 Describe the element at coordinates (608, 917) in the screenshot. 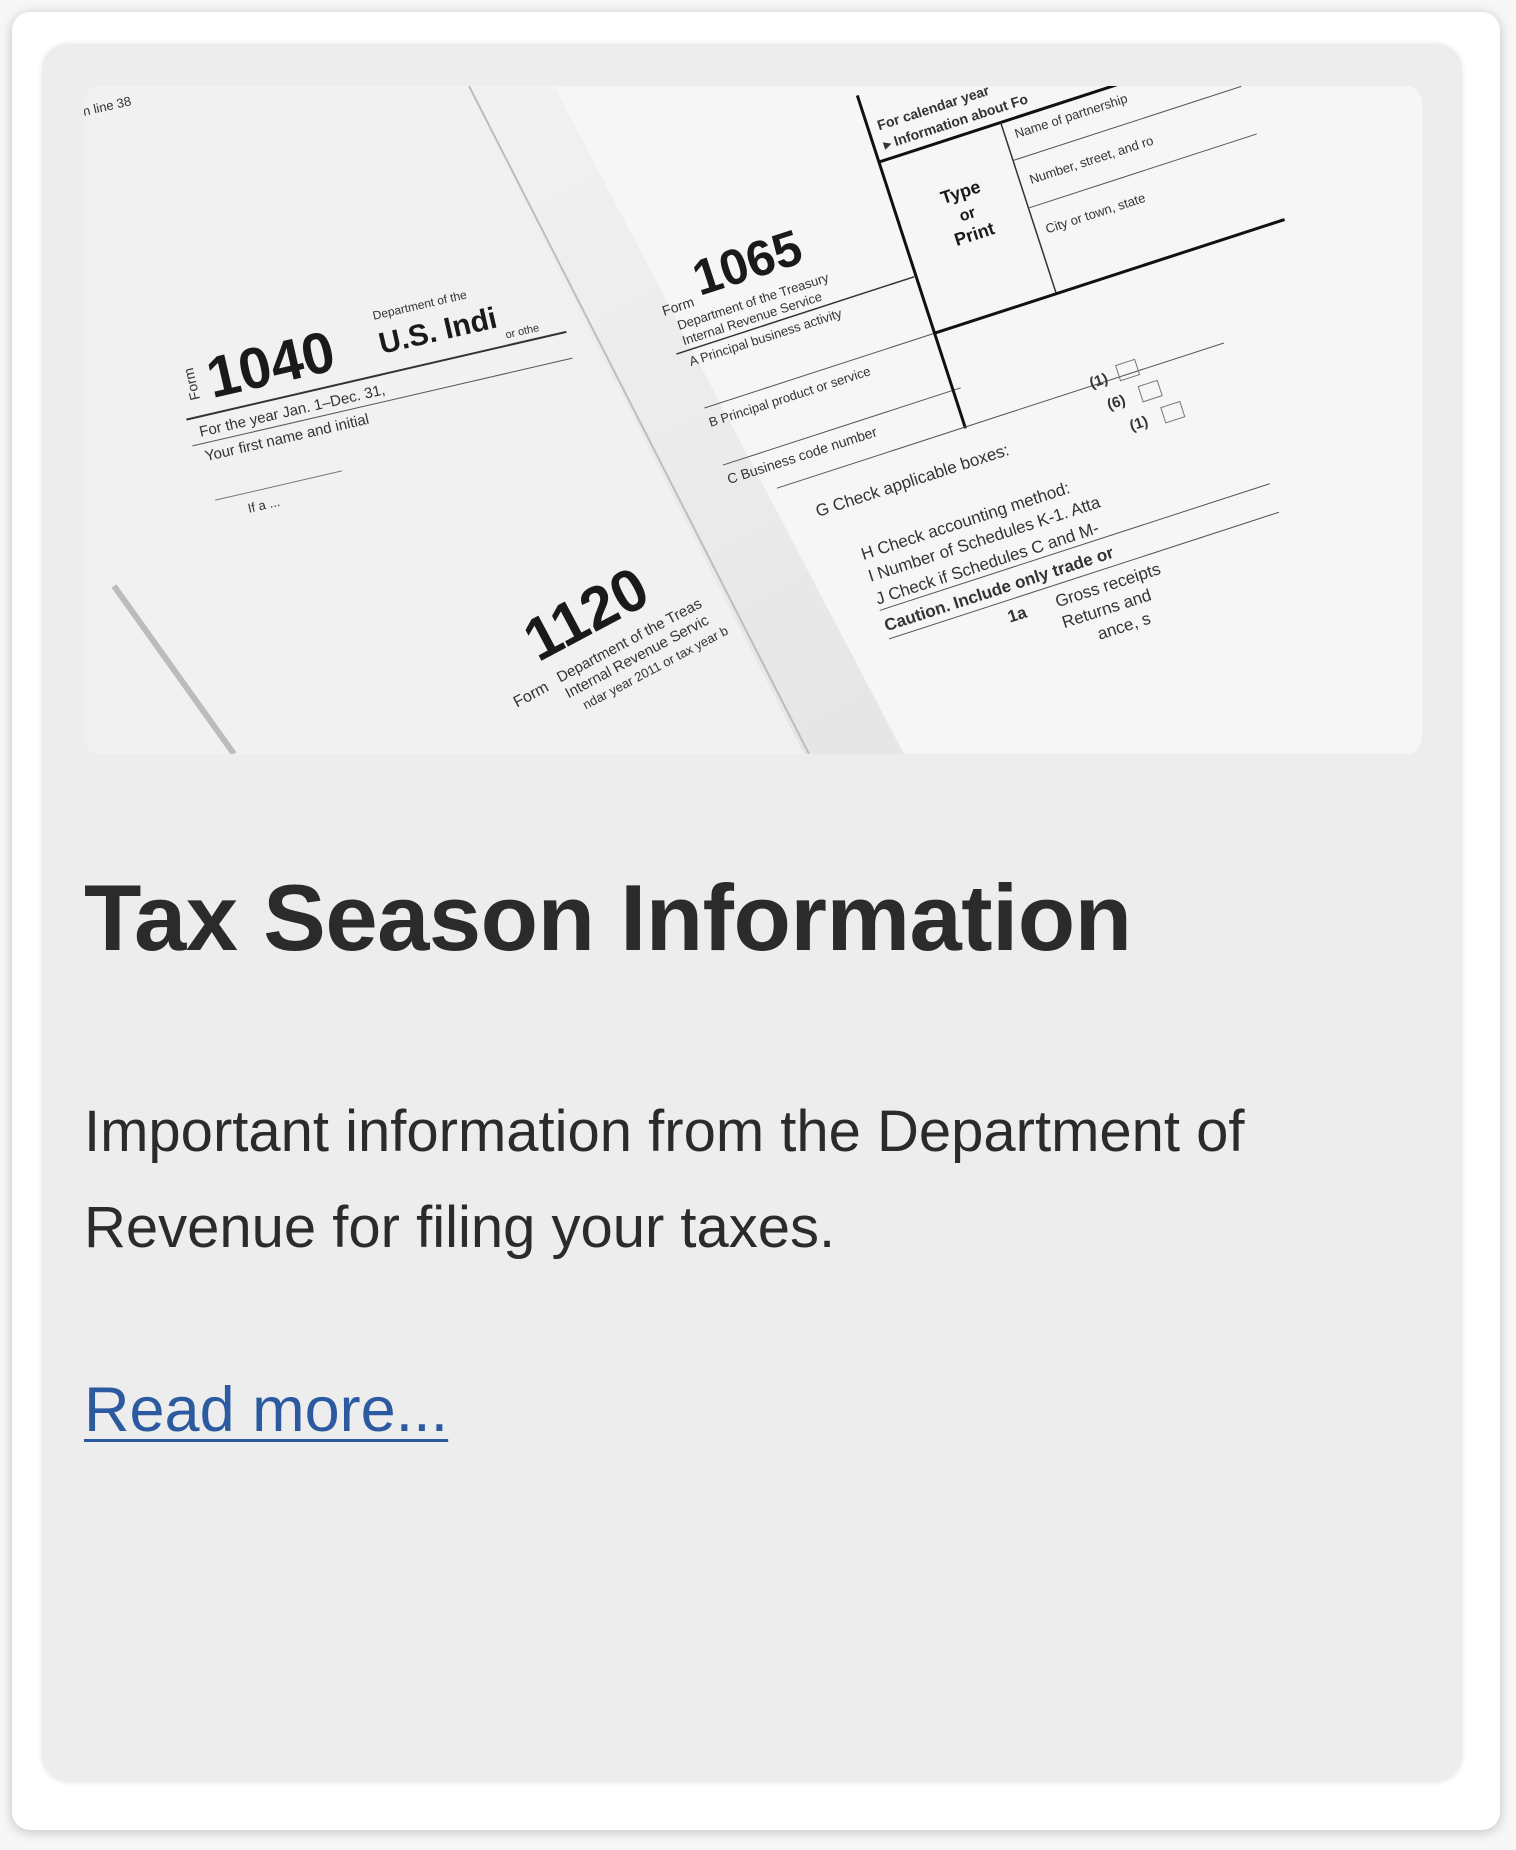

I see `card-title: Tax Season Information` at that location.